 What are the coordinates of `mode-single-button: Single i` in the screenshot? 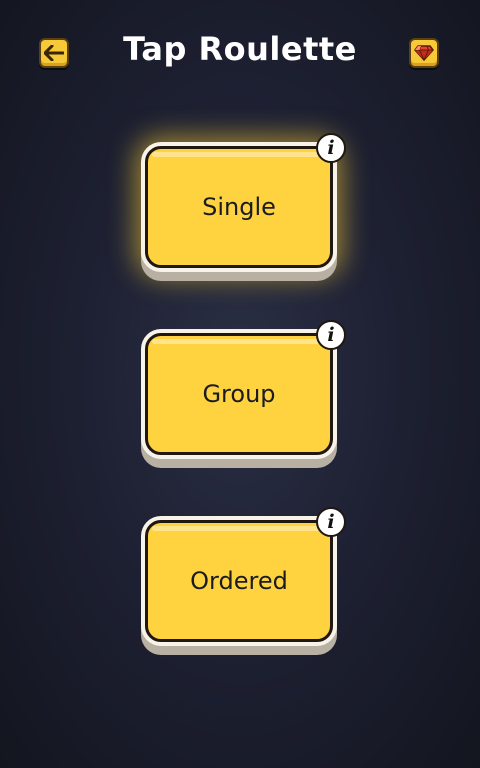 It's located at (245, 200).